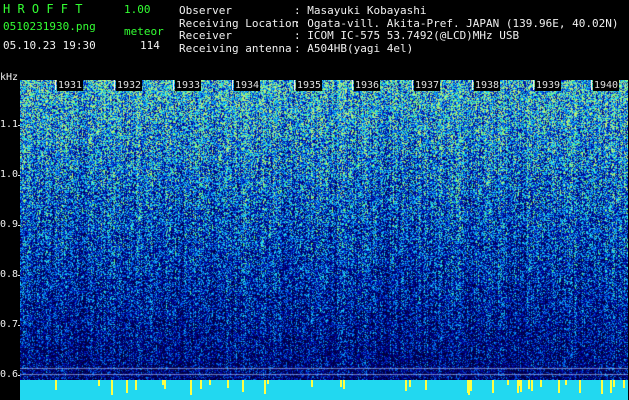  I want to click on app-title: H R O F F T, so click(43, 9).